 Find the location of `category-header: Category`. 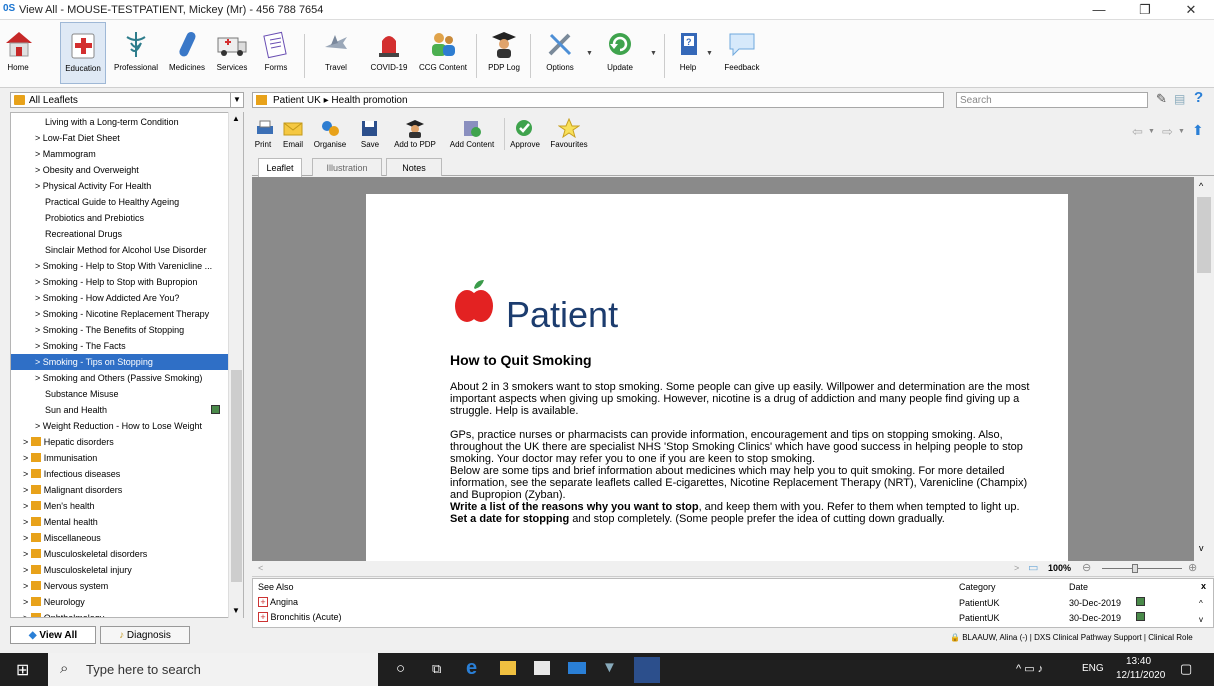

category-header: Category is located at coordinates (977, 587).